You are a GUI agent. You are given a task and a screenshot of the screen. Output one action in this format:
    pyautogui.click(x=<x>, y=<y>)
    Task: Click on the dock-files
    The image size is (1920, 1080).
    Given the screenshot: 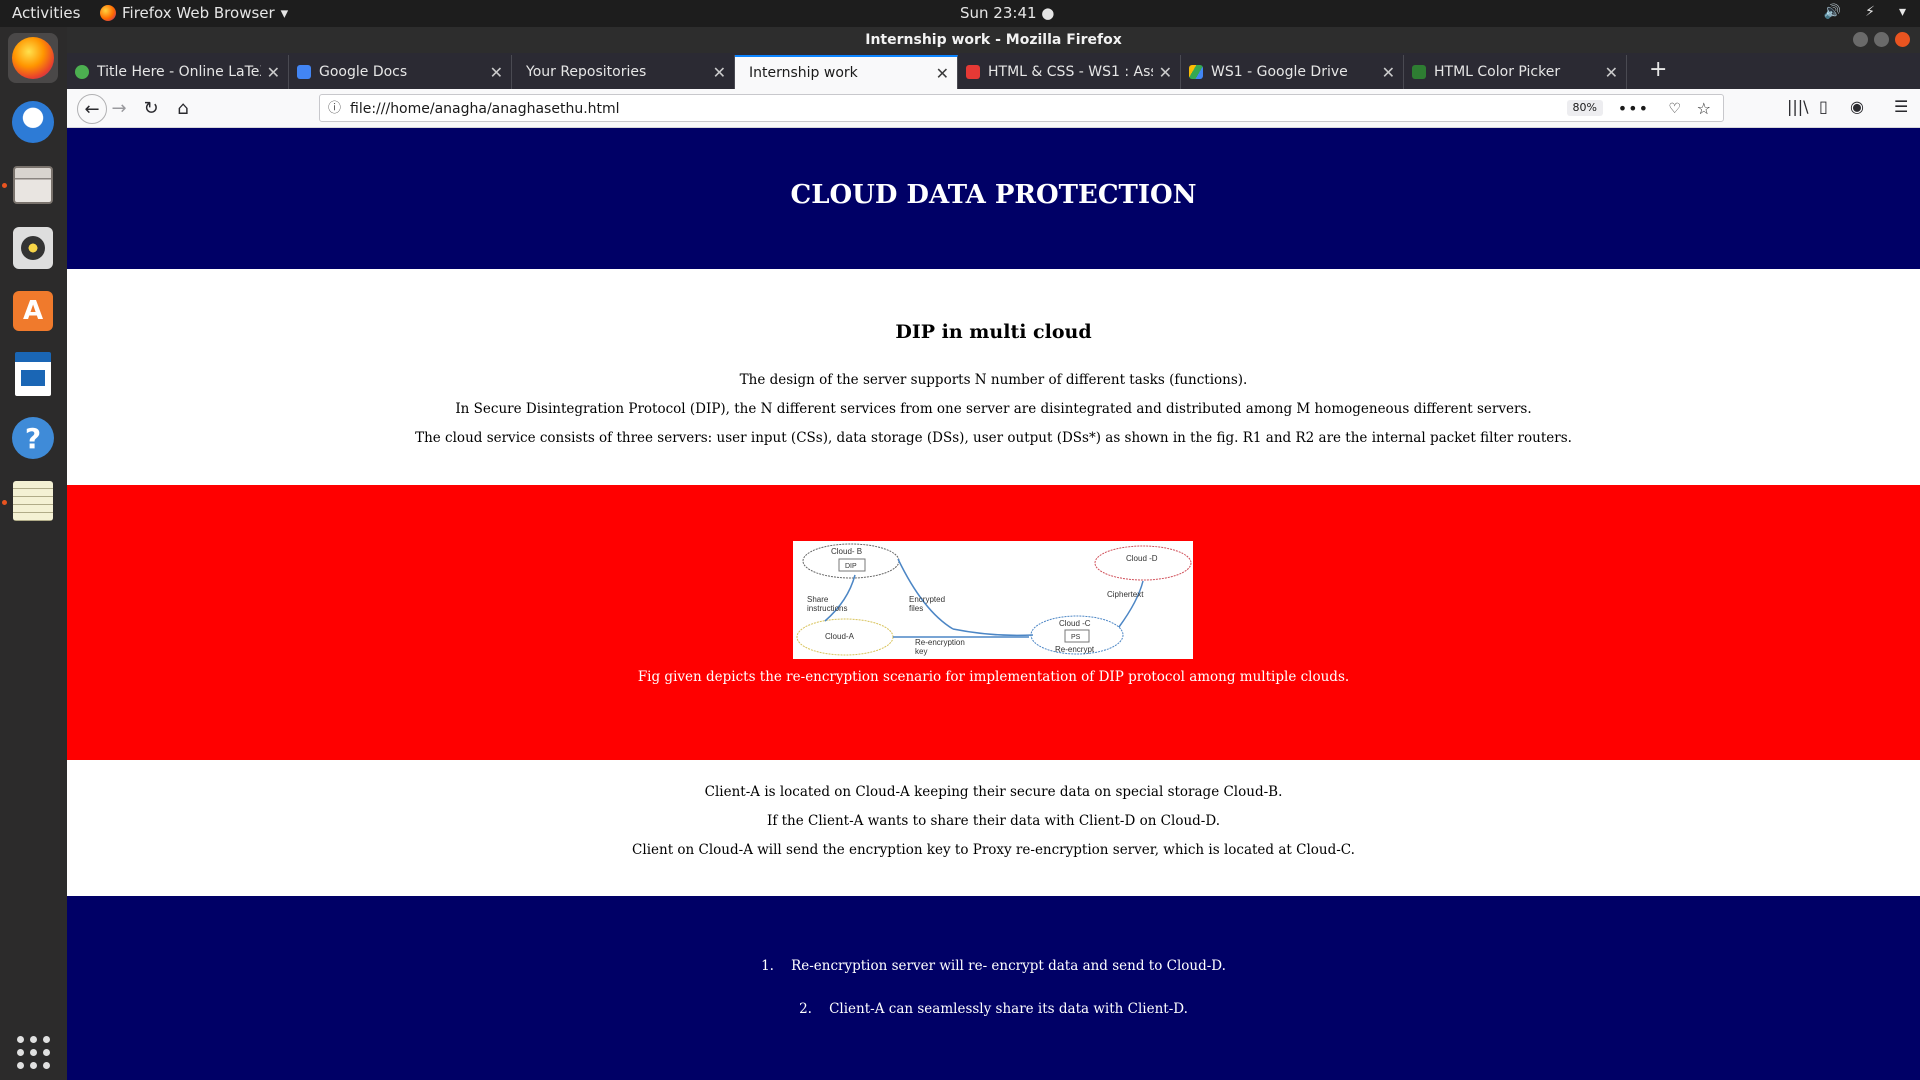 What is the action you would take?
    pyautogui.click(x=33, y=185)
    